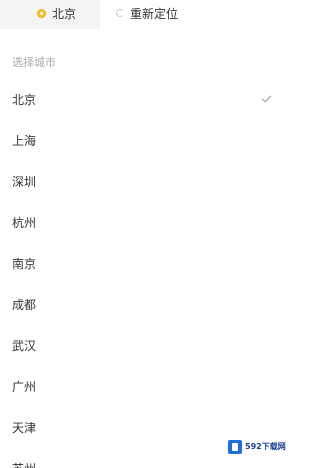 The image size is (320, 468). What do you see at coordinates (143, 141) in the screenshot?
I see `city-item-shanghai: 上海` at bounding box center [143, 141].